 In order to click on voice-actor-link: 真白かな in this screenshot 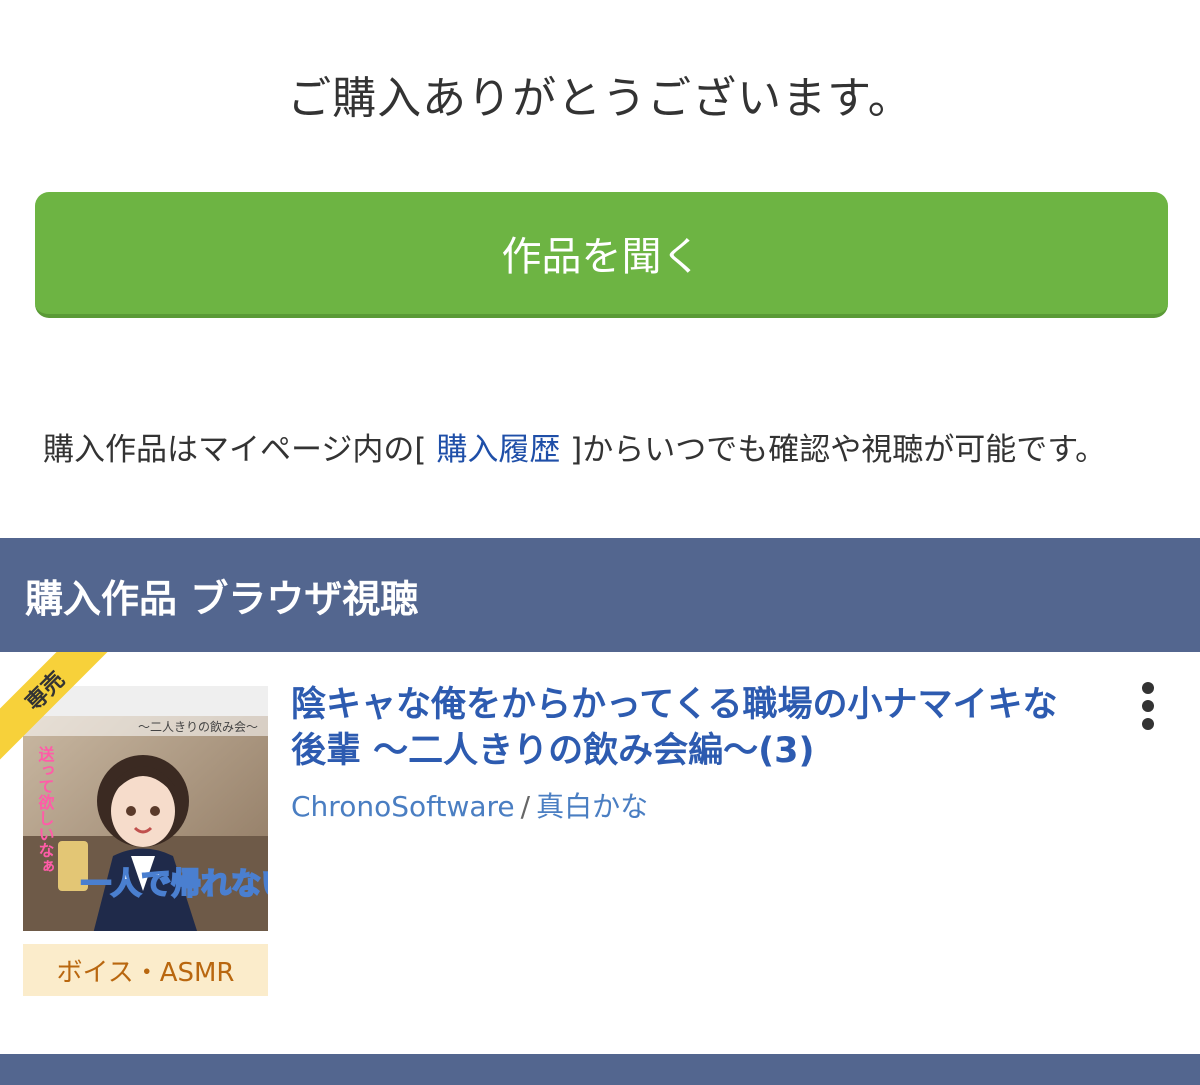, I will do `click(592, 806)`.